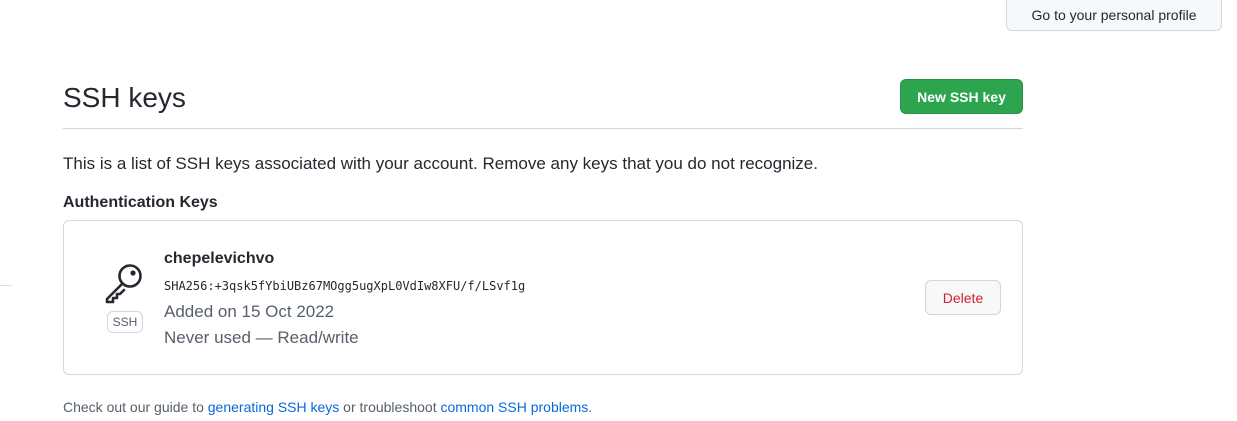 The width and height of the screenshot is (1237, 421). What do you see at coordinates (6, 285) in the screenshot?
I see `edge-divider` at bounding box center [6, 285].